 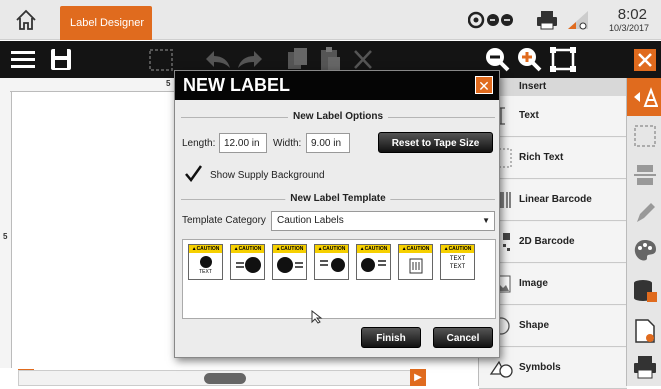 I want to click on insert-item-label: Shape, so click(x=534, y=325).